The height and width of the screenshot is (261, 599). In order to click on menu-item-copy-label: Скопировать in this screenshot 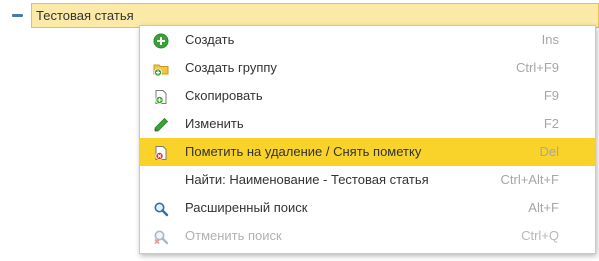, I will do `click(224, 95)`.